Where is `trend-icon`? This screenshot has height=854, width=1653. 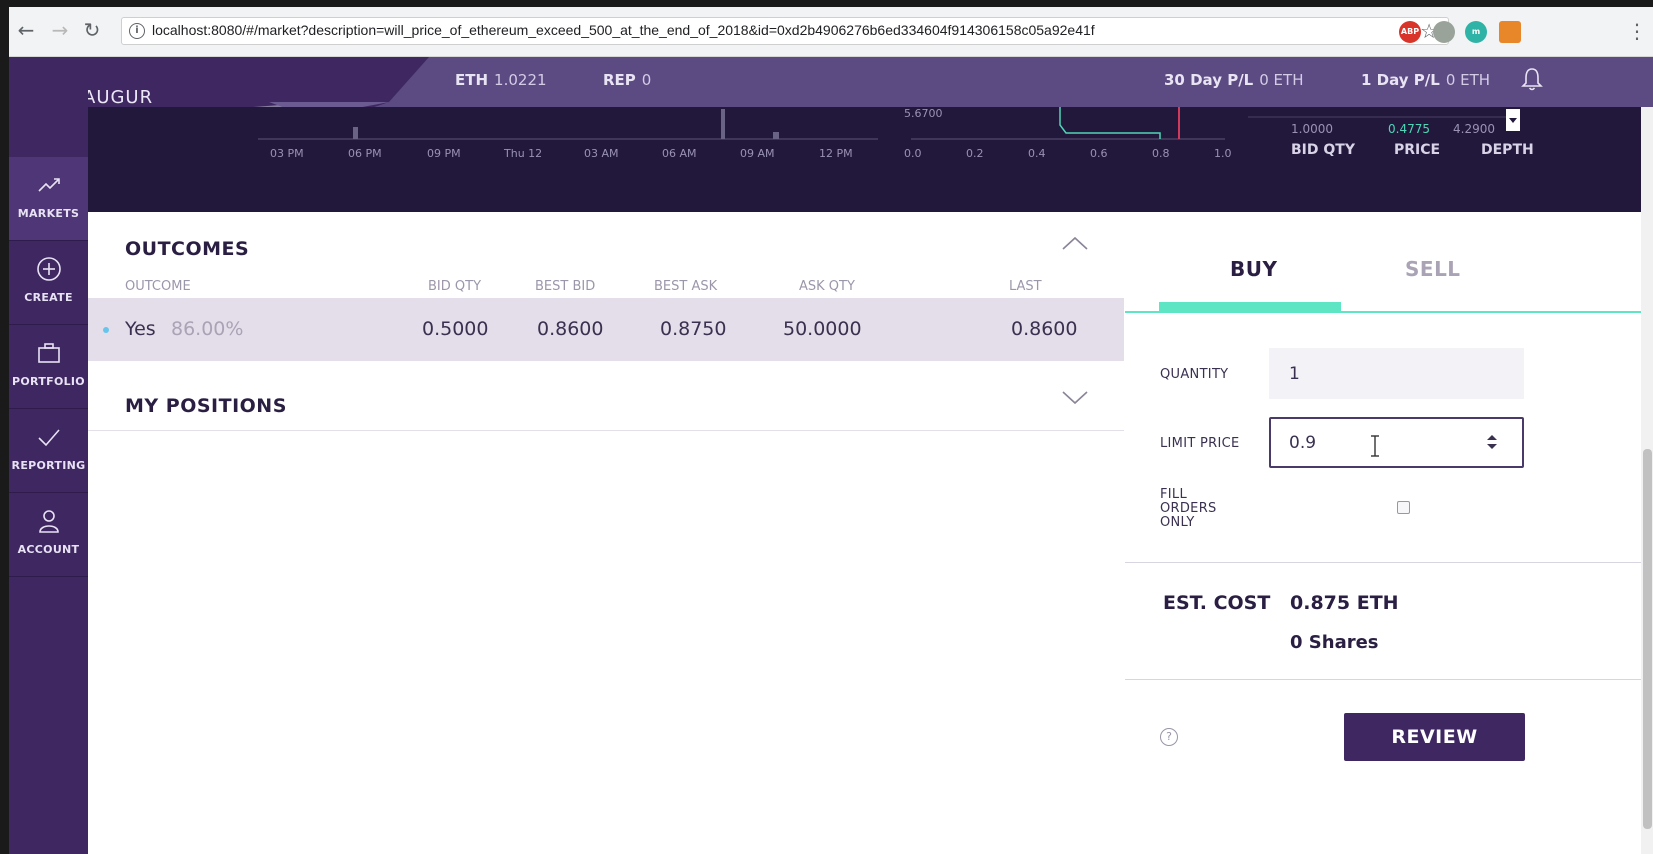
trend-icon is located at coordinates (48, 185).